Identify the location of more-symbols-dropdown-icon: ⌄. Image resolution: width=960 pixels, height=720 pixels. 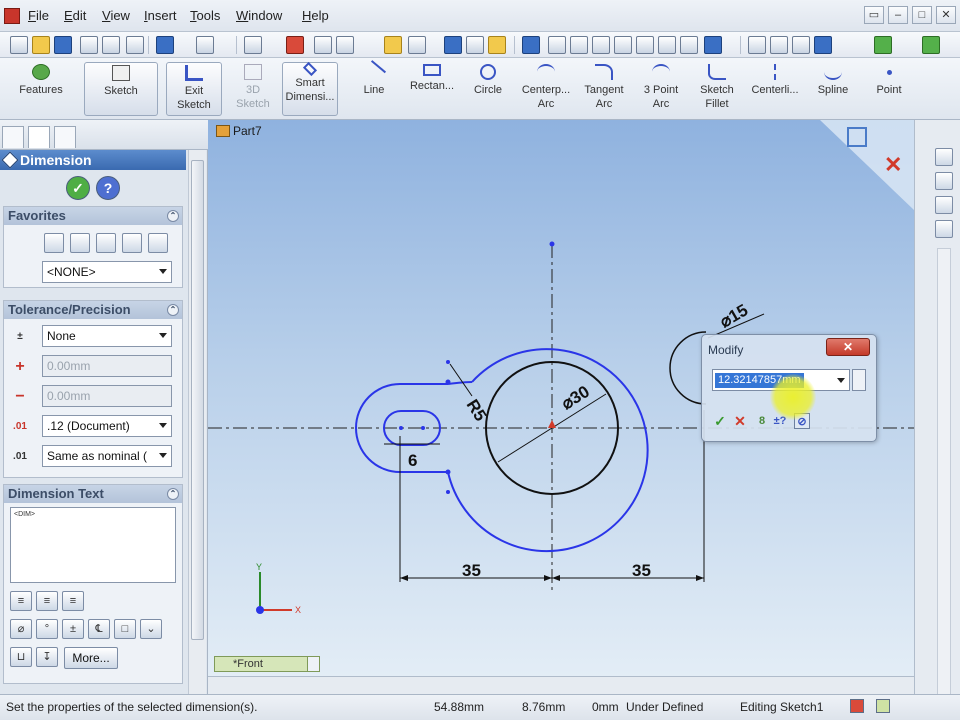
(151, 629).